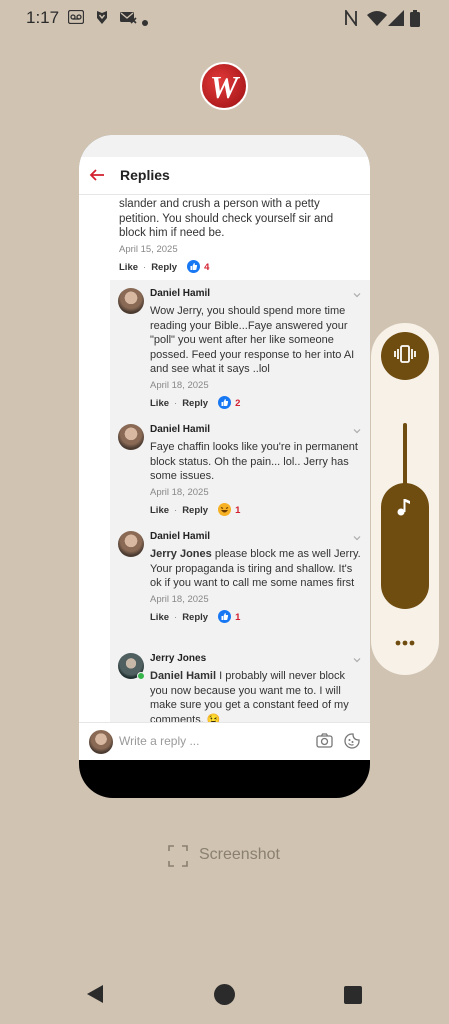 The width and height of the screenshot is (449, 1024). What do you see at coordinates (256, 658) in the screenshot?
I see `author-name: Jerry Jones` at bounding box center [256, 658].